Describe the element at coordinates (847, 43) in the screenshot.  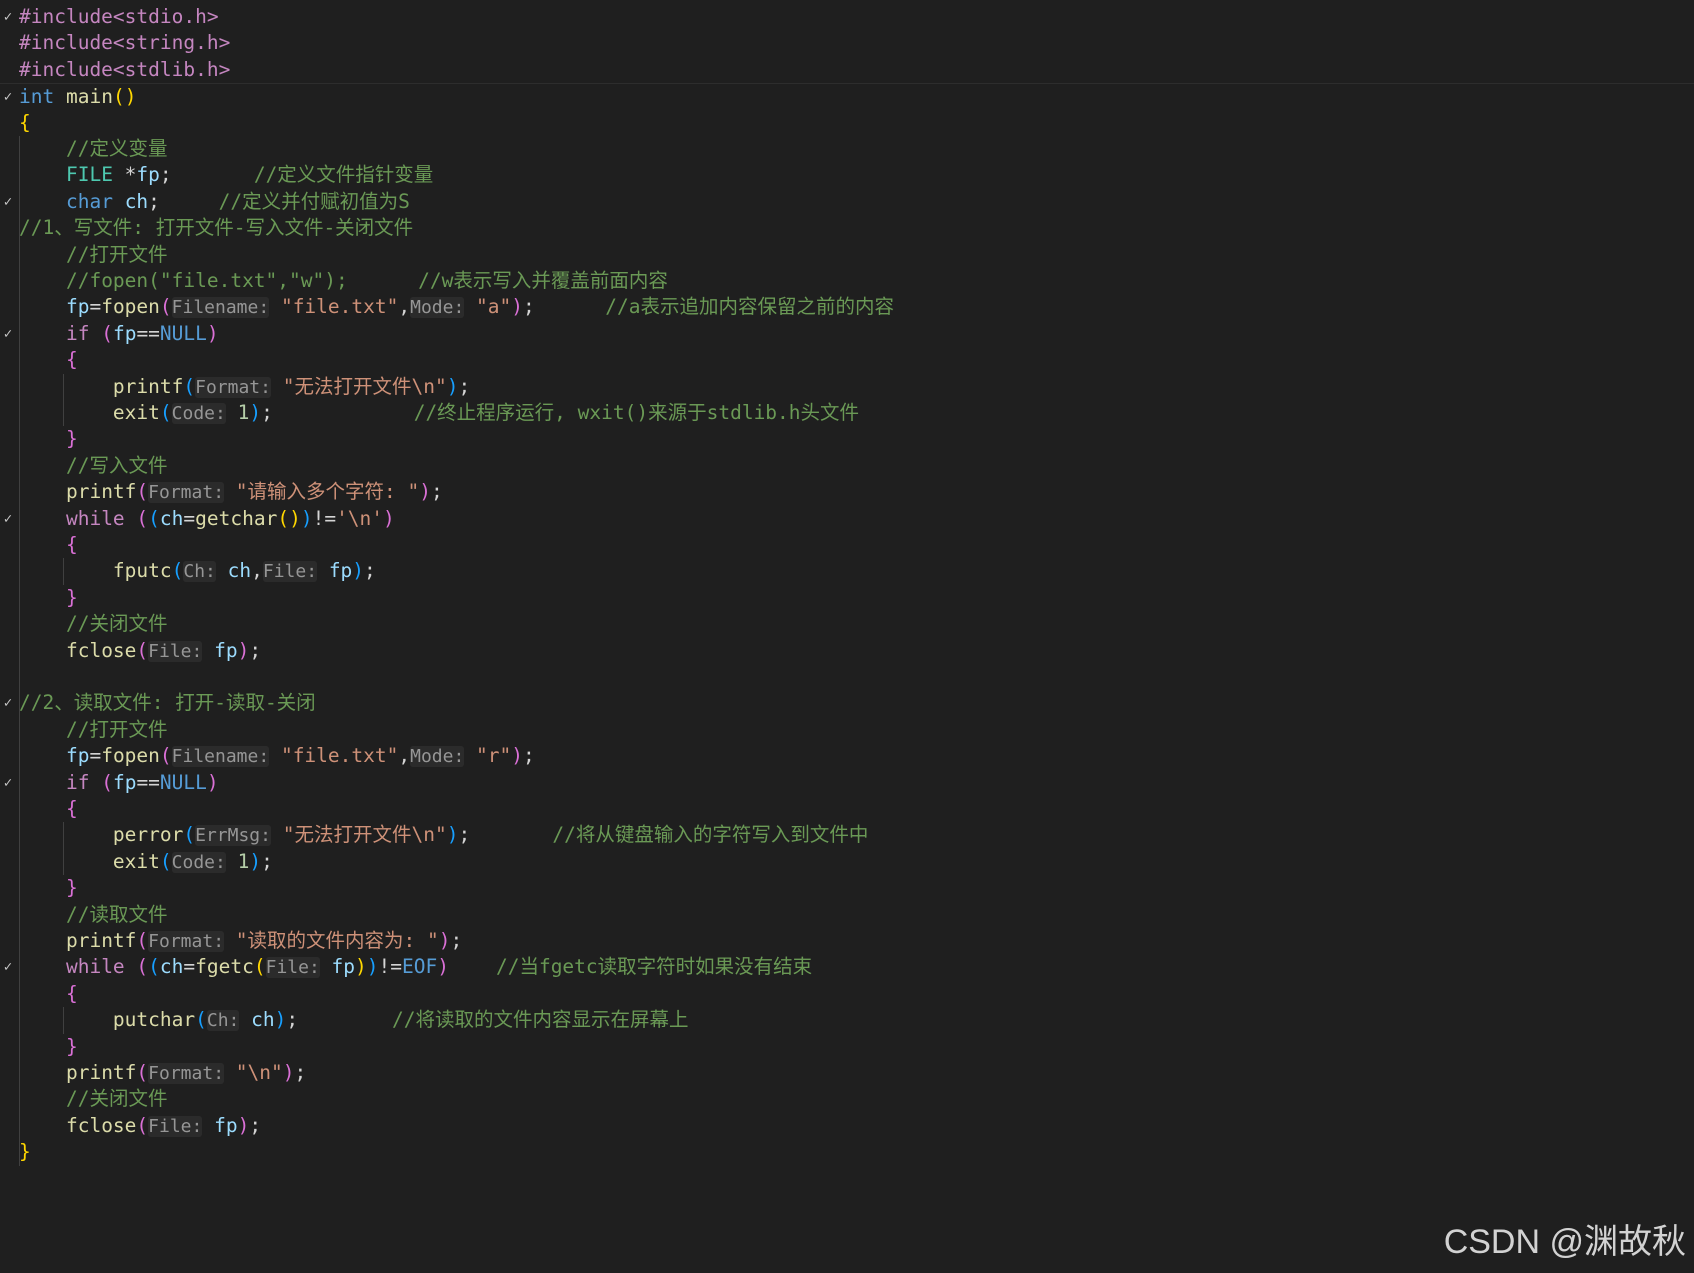
I see `code-line: #include<string.h>` at that location.